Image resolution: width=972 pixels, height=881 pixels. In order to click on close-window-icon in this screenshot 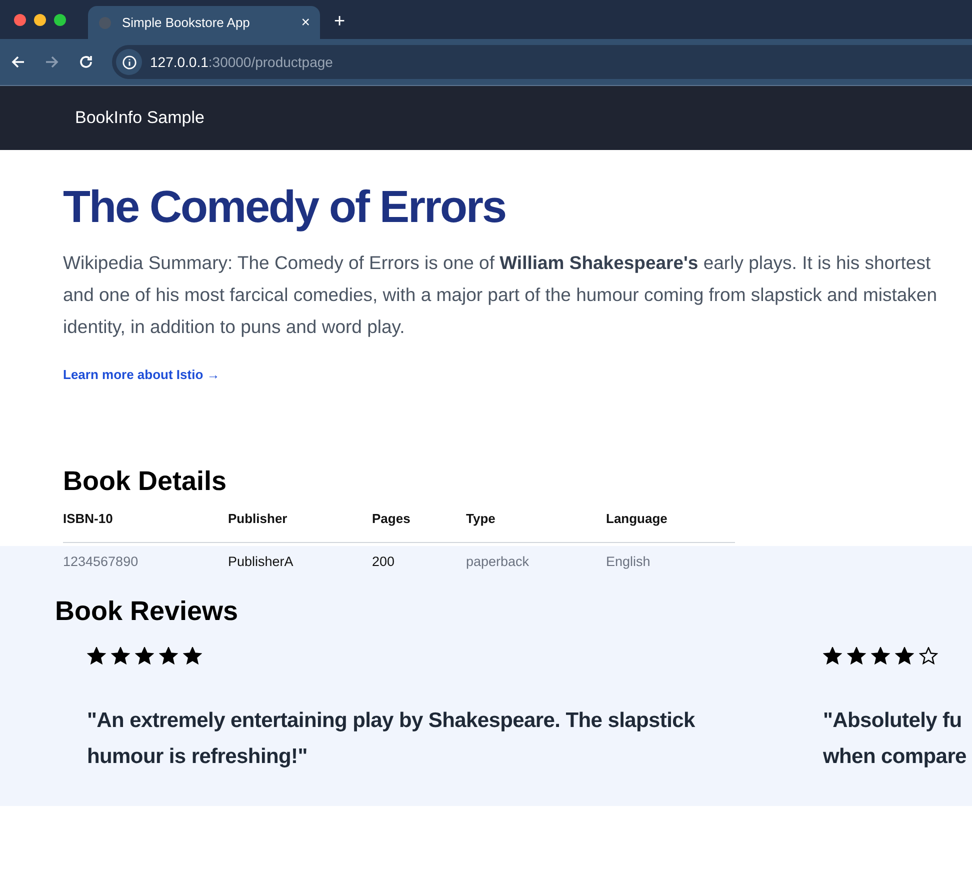, I will do `click(20, 20)`.